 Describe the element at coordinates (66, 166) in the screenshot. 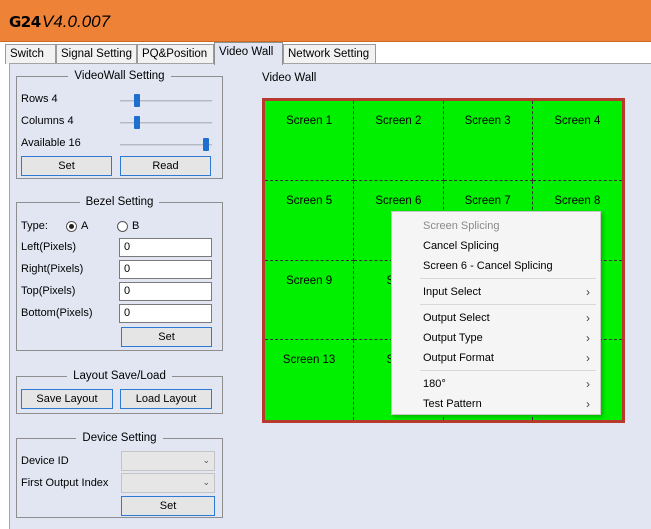

I see `videowall-set-button: Set` at that location.